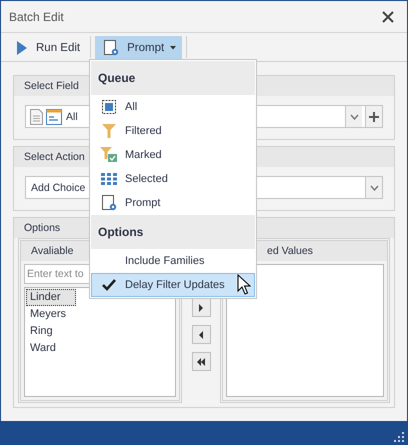 The height and width of the screenshot is (445, 408). Describe the element at coordinates (36, 17) in the screenshot. I see `window-title: Batch Edit` at that location.